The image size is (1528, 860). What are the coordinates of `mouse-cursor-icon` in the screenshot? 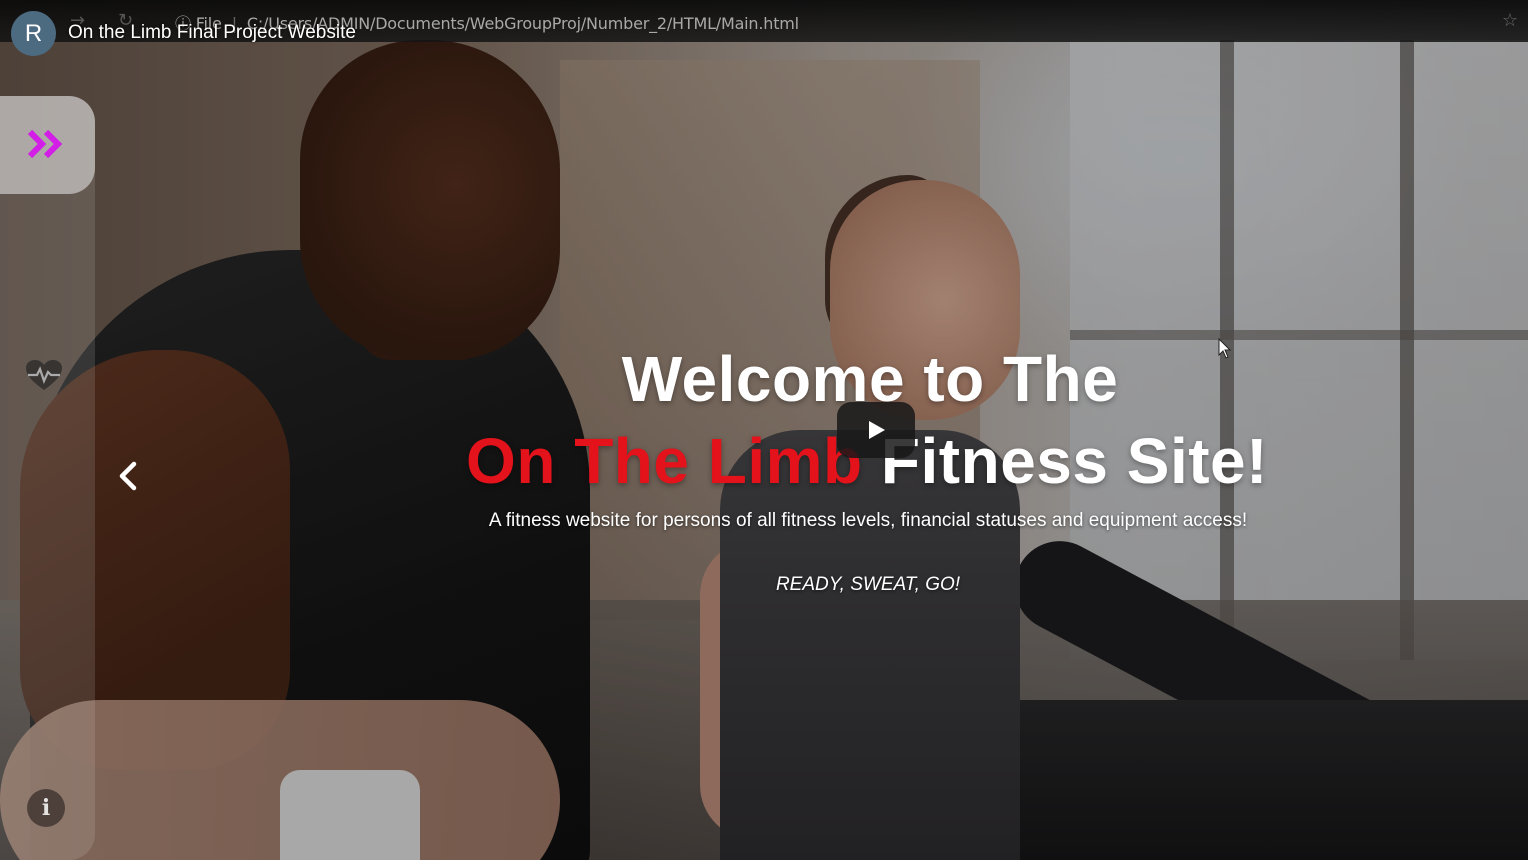 It's located at (1225, 348).